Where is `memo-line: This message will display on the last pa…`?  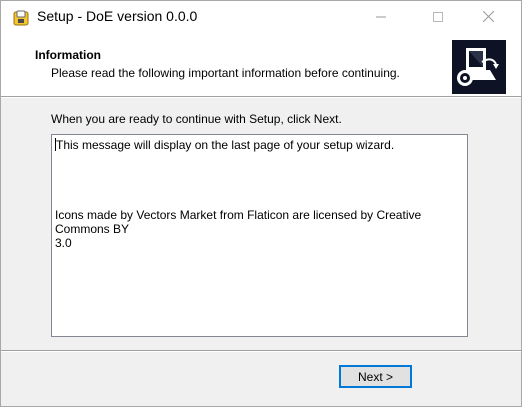 memo-line: This message will display on the last pa… is located at coordinates (225, 145).